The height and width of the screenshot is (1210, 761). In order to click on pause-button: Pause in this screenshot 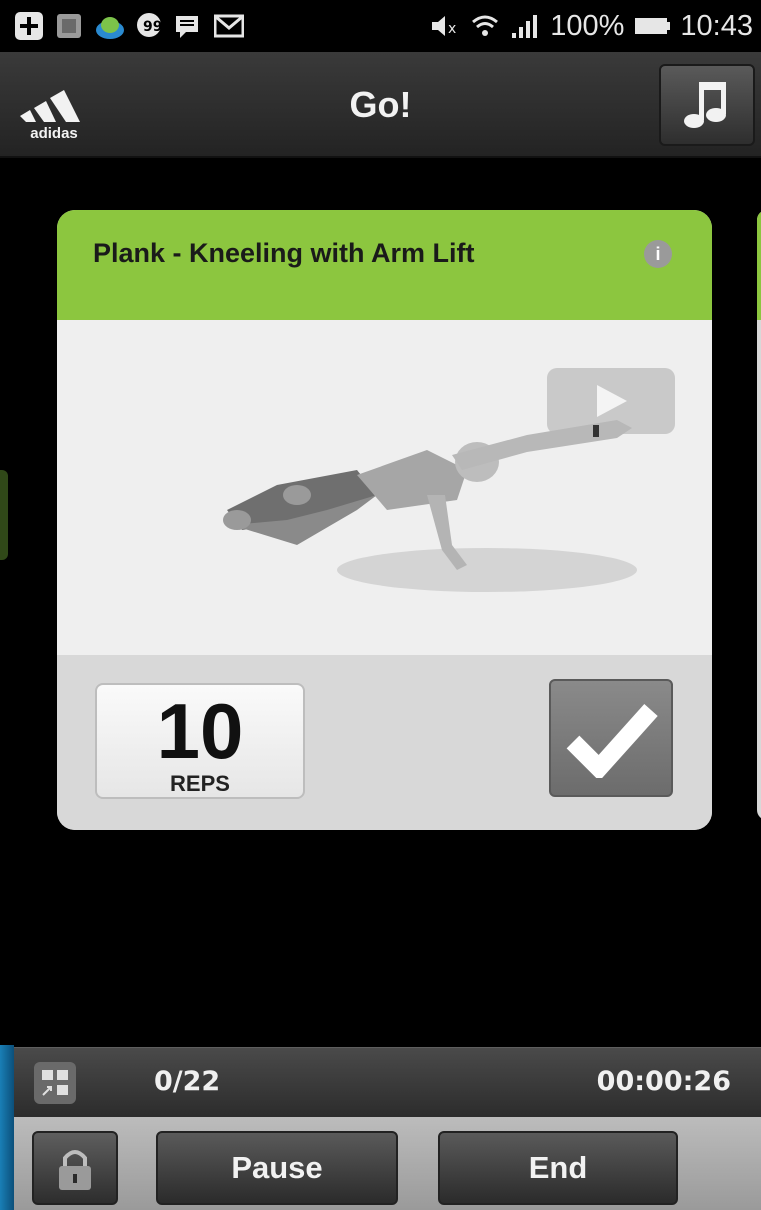, I will do `click(277, 1168)`.